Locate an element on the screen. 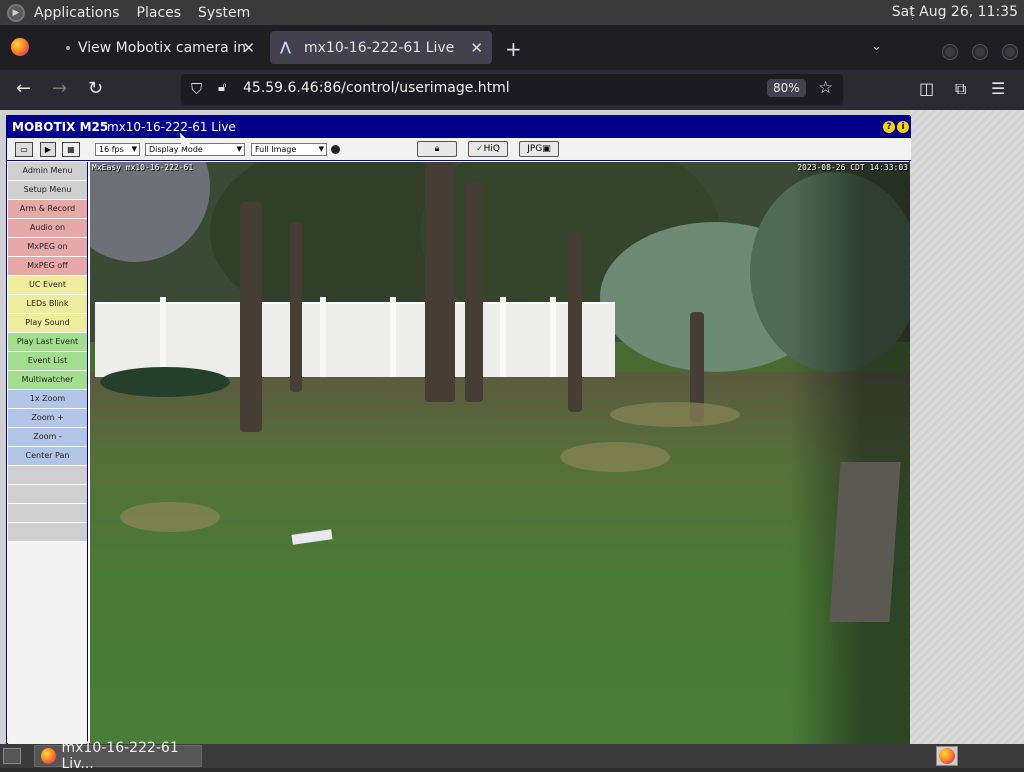 The width and height of the screenshot is (1024, 772). reload-icon: ↻ is located at coordinates (95, 88).